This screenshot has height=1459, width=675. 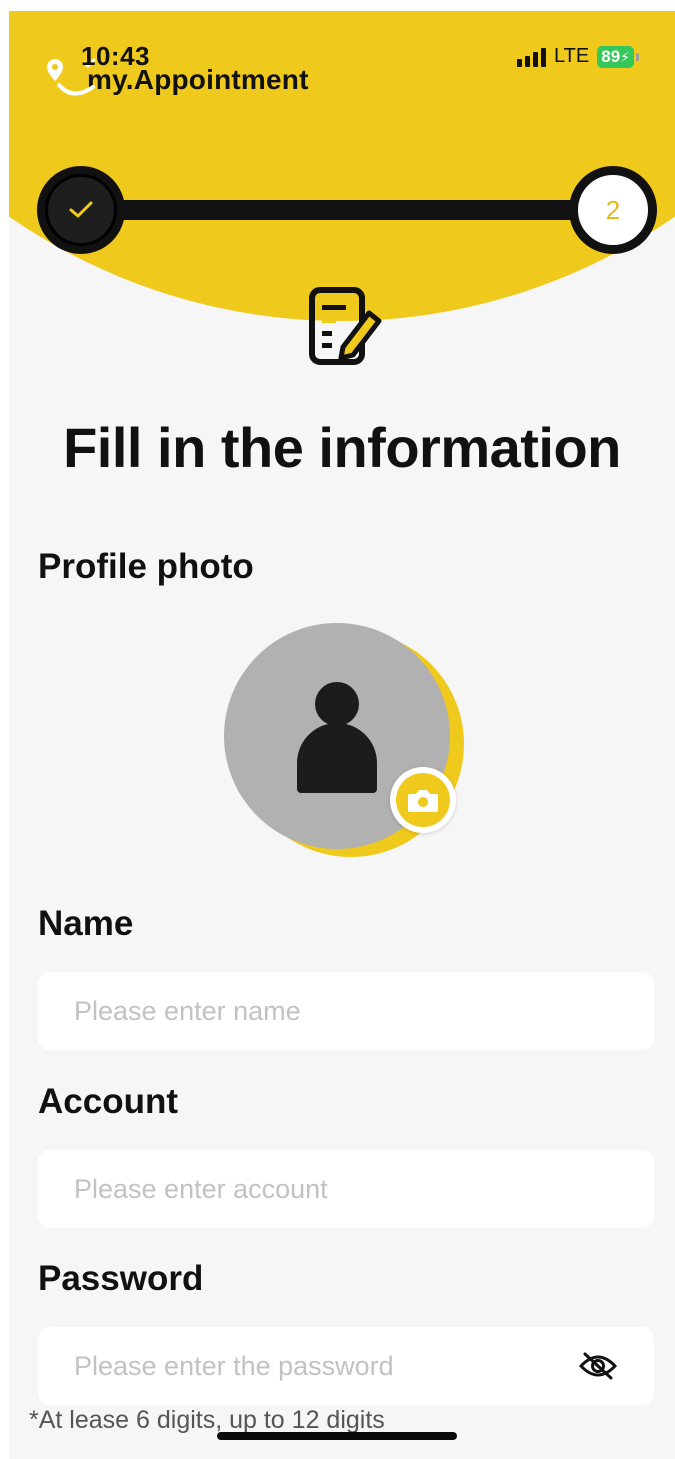 I want to click on stepper-track, so click(x=347, y=210).